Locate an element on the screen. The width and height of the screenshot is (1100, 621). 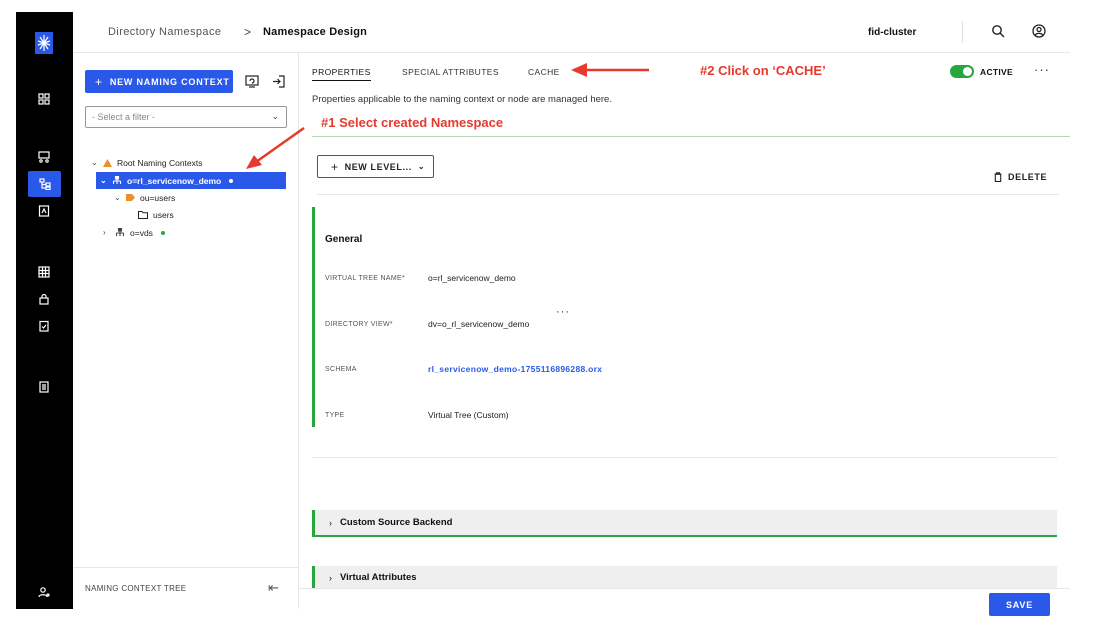
accordion-label: Custom Source Backend is located at coordinates (396, 522).